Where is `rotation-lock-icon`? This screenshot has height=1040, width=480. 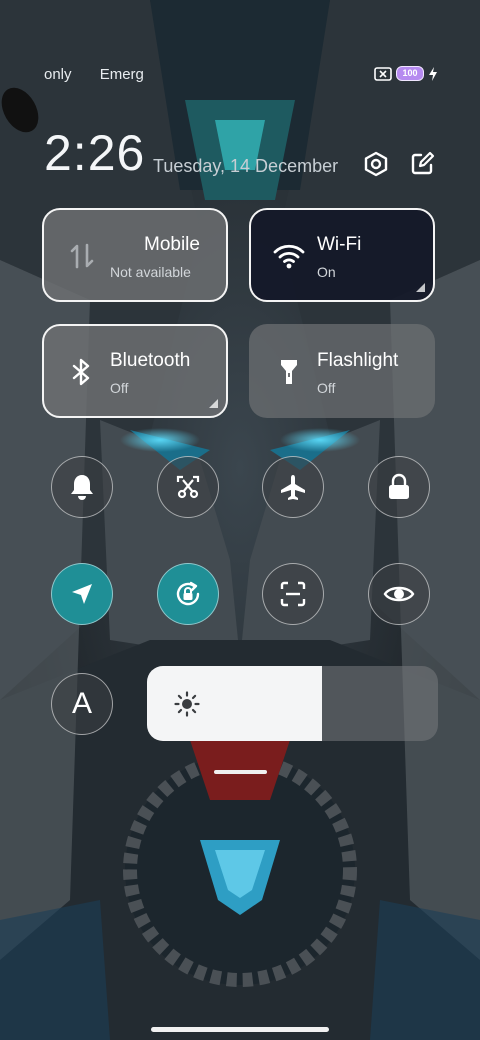 rotation-lock-icon is located at coordinates (188, 593).